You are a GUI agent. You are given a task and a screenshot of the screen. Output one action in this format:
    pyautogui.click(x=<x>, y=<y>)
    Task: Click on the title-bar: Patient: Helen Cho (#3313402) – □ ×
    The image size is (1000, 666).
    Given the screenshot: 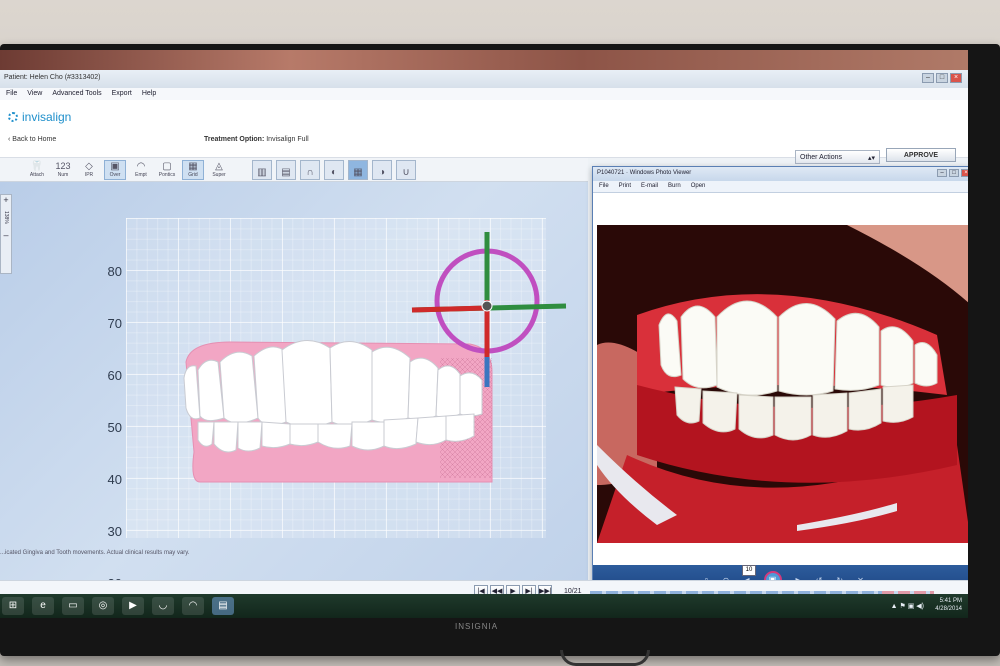 What is the action you would take?
    pyautogui.click(x=484, y=79)
    